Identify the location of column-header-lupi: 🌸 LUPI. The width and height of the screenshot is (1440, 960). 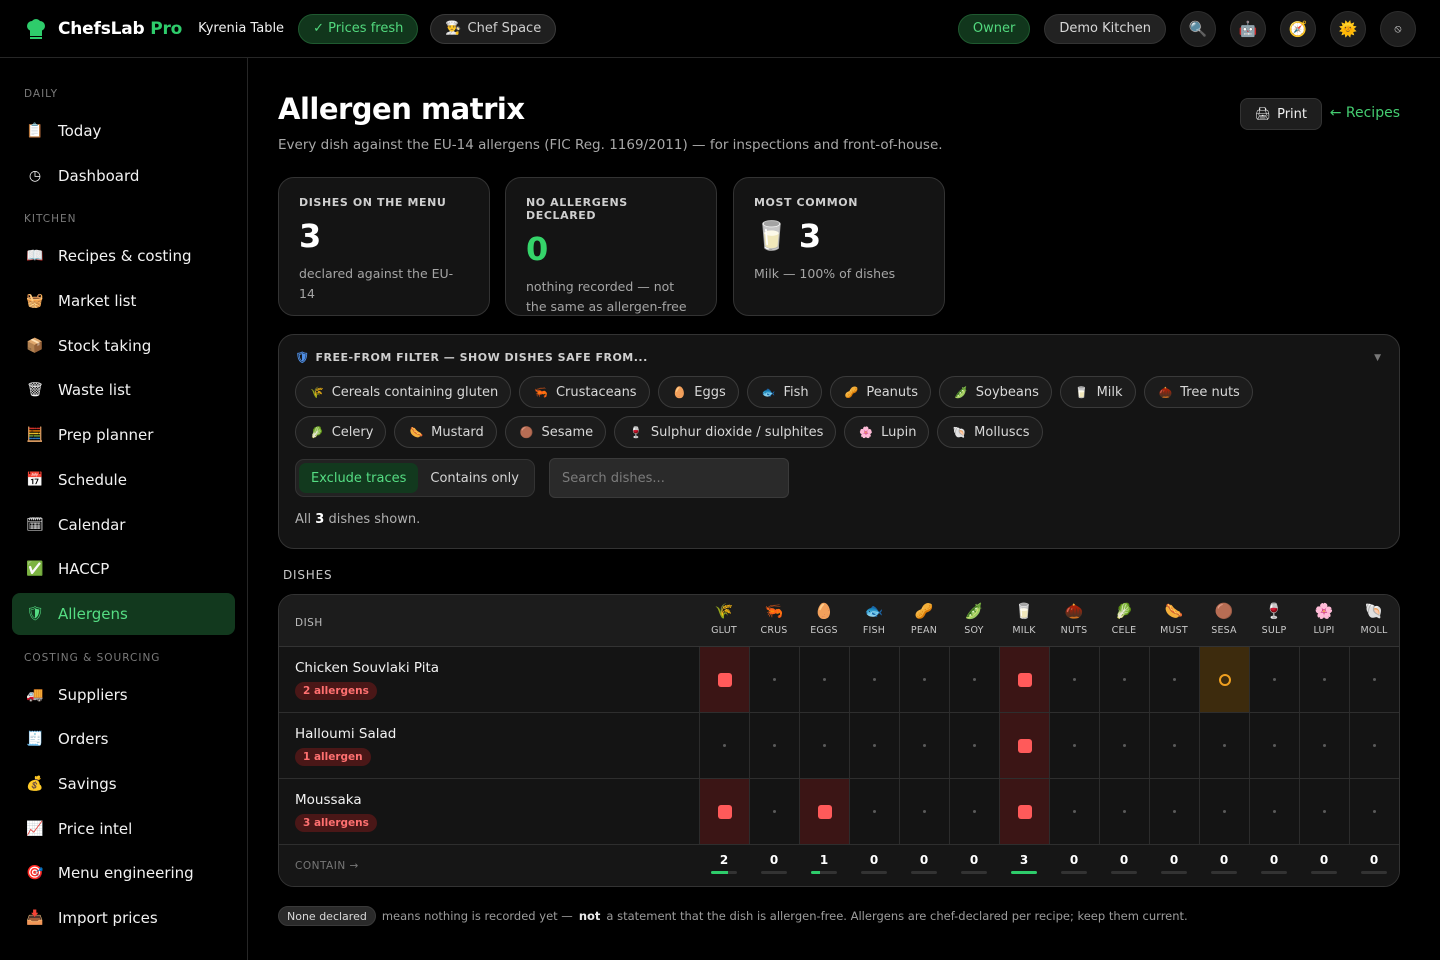
(1324, 618).